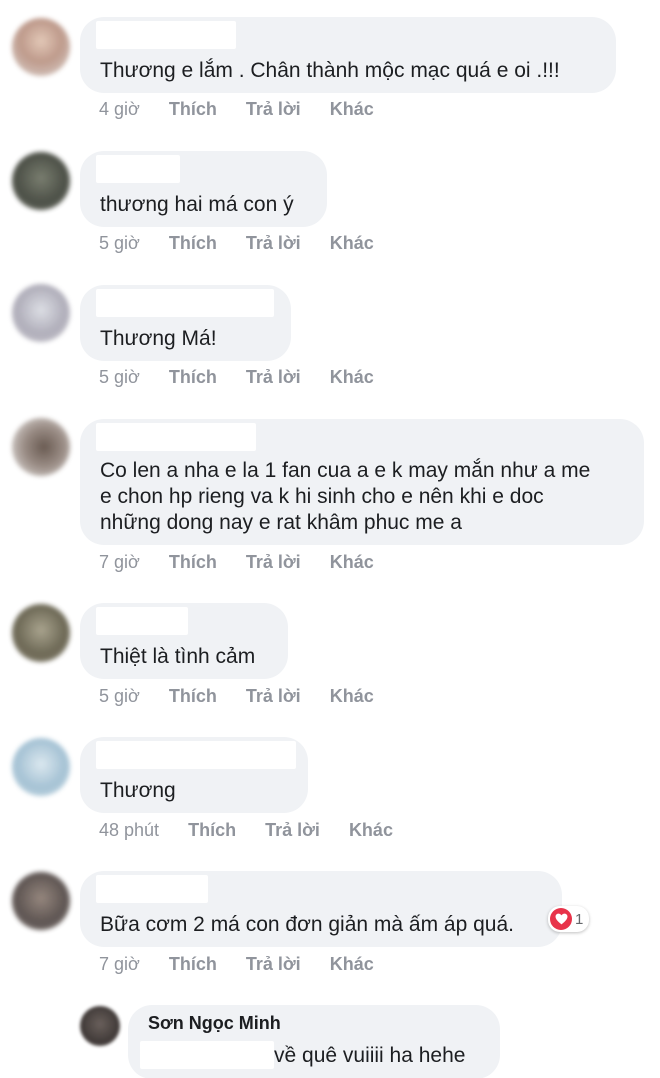 The height and width of the screenshot is (1078, 660). I want to click on comment-text: Bữa cơm 2 má con đơn giản mà ấm áp quá., so click(307, 924).